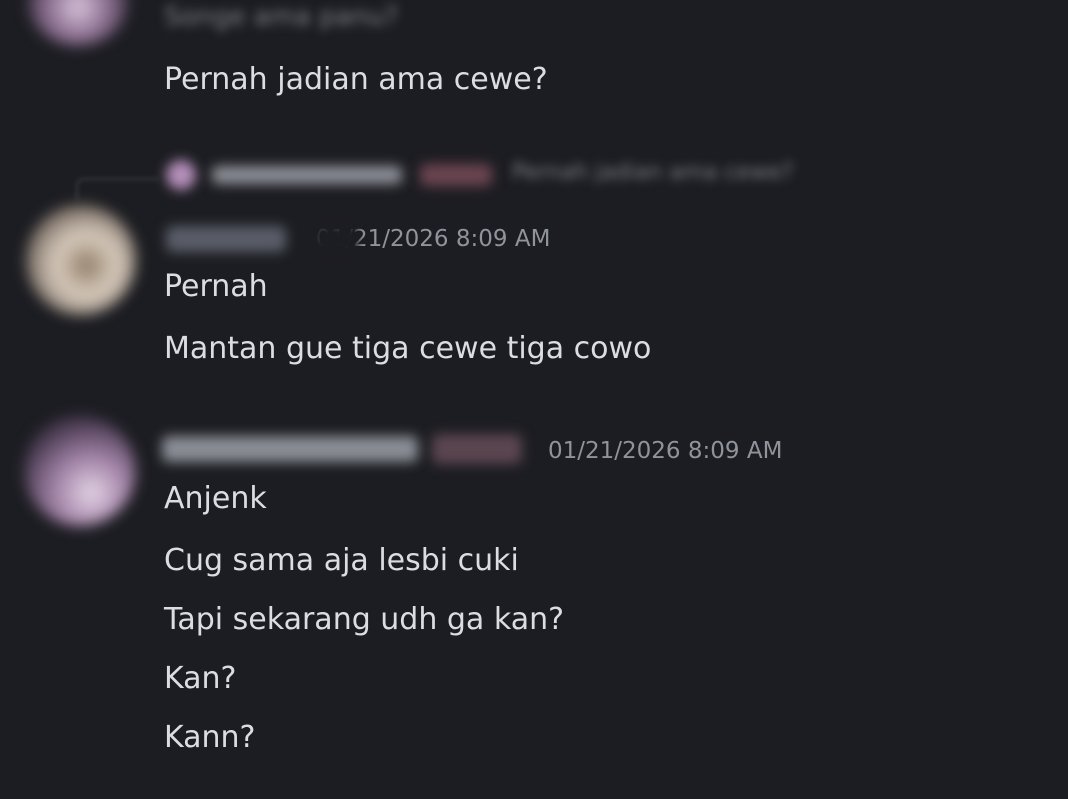 This screenshot has width=1068, height=799. What do you see at coordinates (356, 79) in the screenshot?
I see `message-text: Pernah jadian ama cewe?` at bounding box center [356, 79].